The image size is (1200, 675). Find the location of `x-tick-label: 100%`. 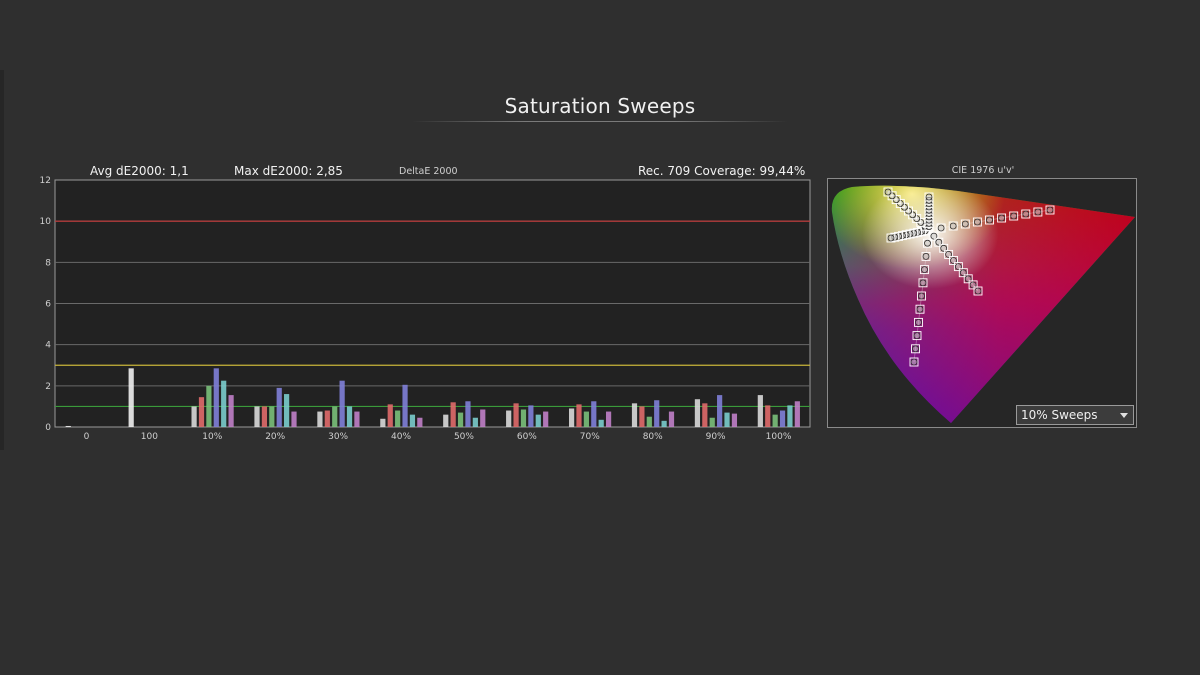

x-tick-label: 100% is located at coordinates (779, 437).